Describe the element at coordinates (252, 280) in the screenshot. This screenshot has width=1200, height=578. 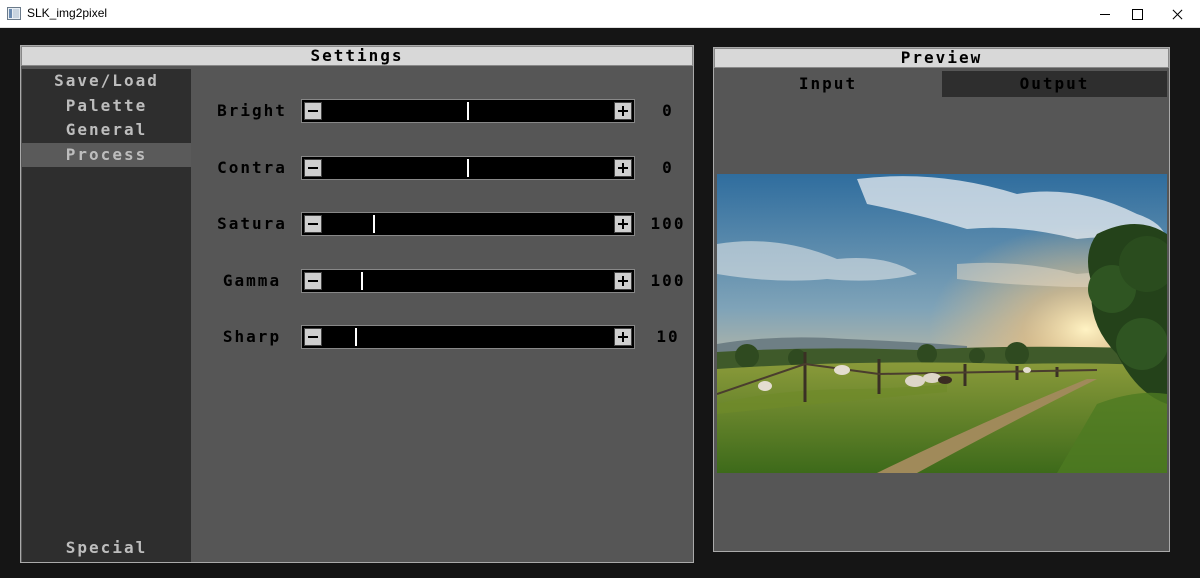
I see `slider-label: Gamma` at that location.